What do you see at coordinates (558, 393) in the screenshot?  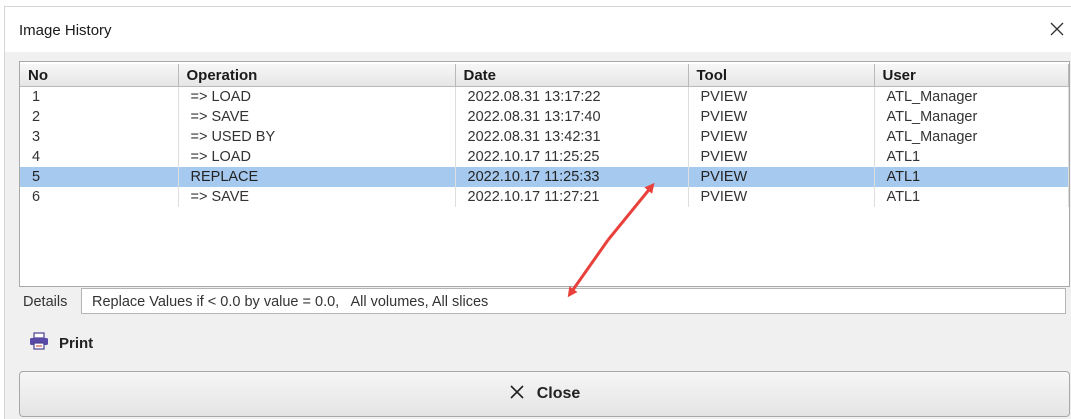 I see `close-button-label: Close` at bounding box center [558, 393].